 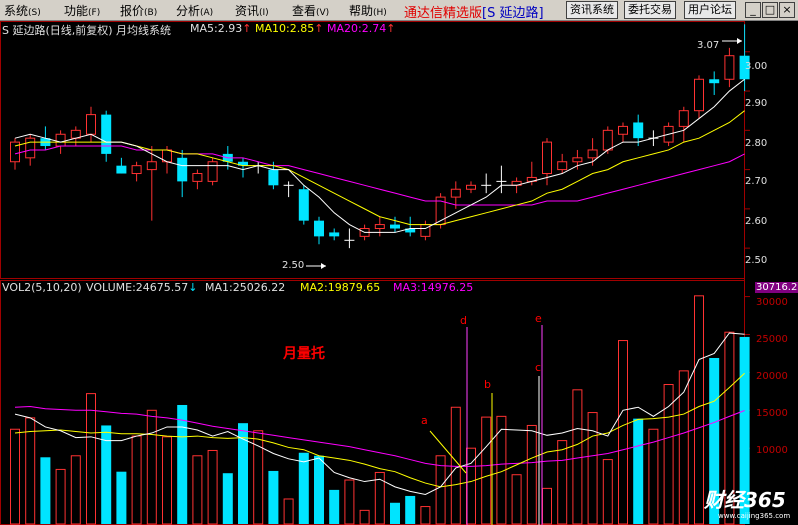 What do you see at coordinates (433, 287) in the screenshot?
I see `vol-ma3-label: MA3:14976.25` at bounding box center [433, 287].